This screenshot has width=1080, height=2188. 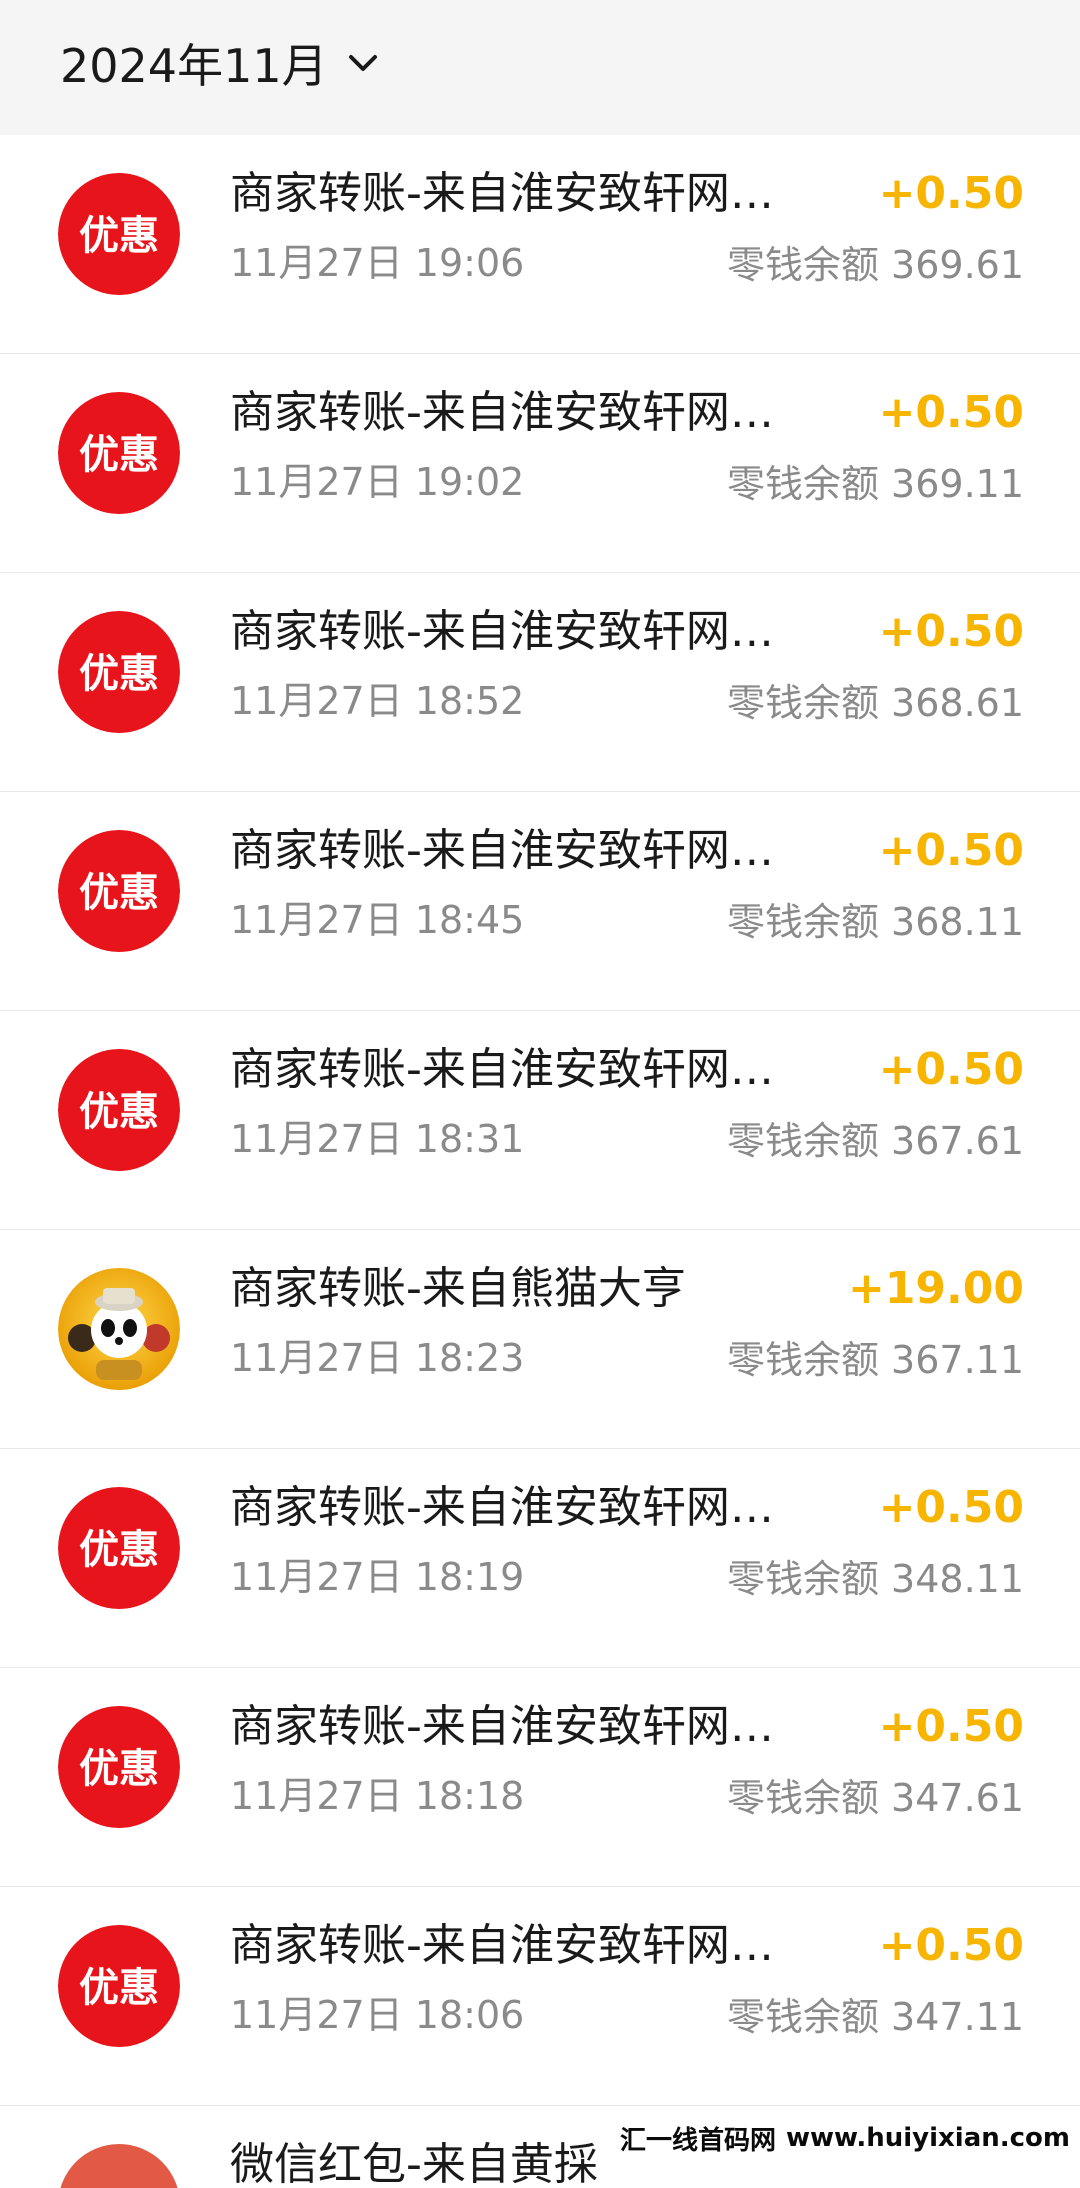 What do you see at coordinates (697, 2140) in the screenshot?
I see `watermark-cn: 汇一线首码网` at bounding box center [697, 2140].